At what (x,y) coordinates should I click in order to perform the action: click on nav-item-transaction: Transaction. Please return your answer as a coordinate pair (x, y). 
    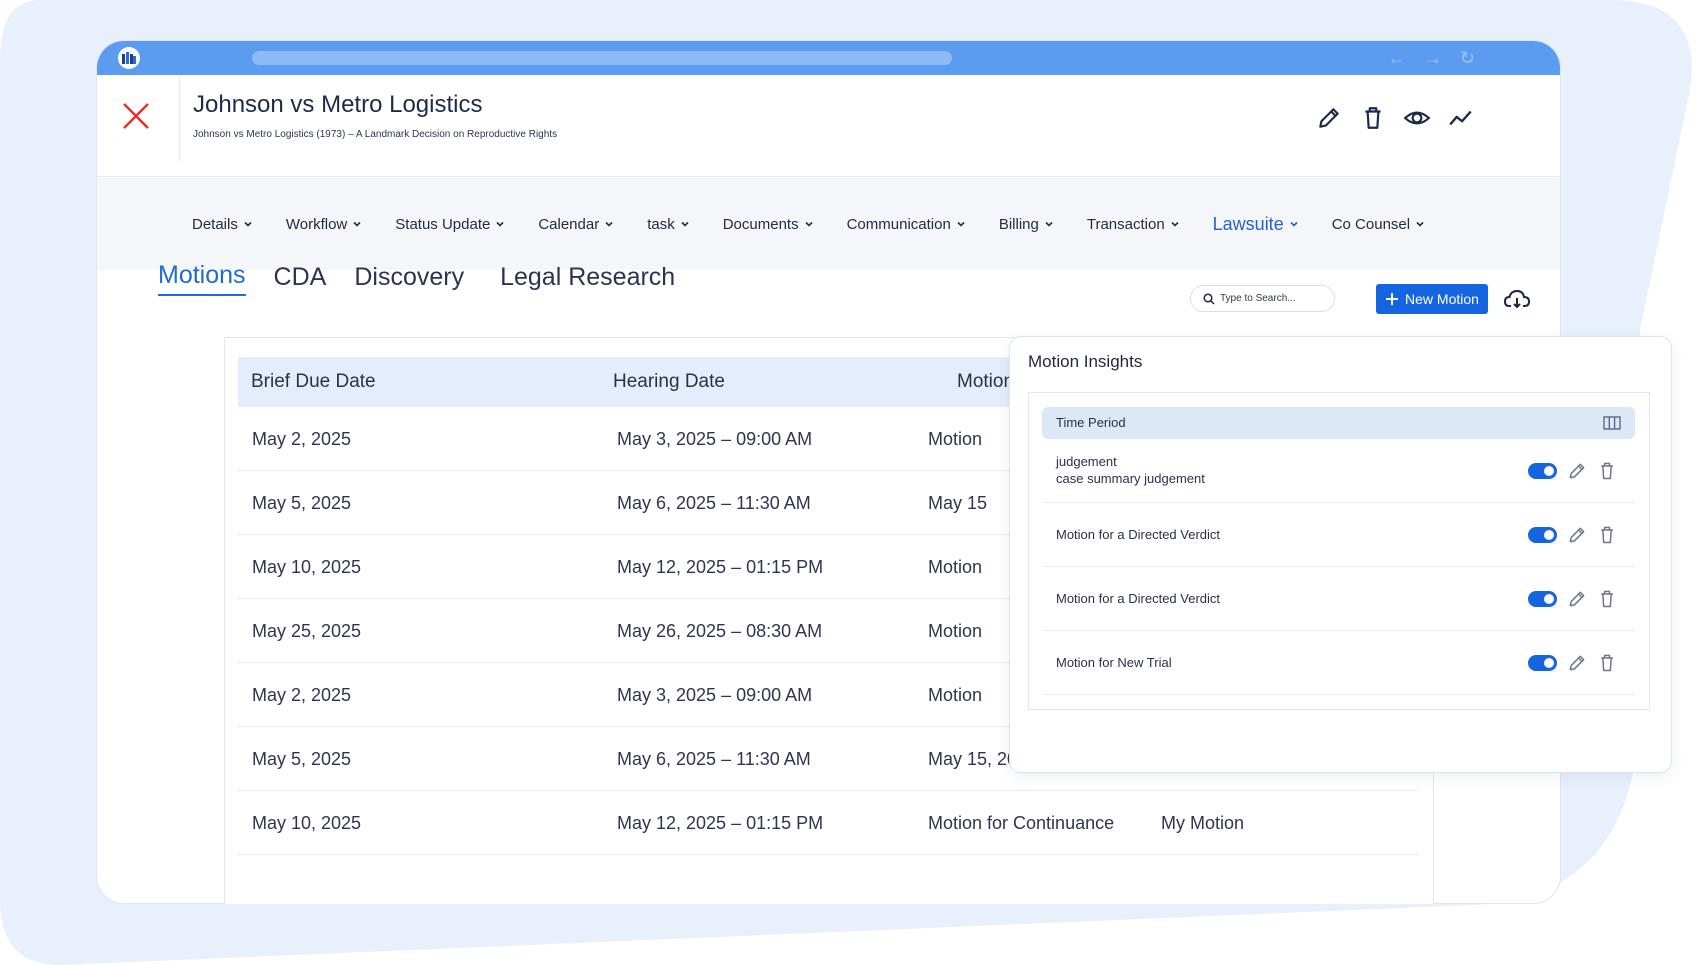
    Looking at the image, I should click on (1133, 224).